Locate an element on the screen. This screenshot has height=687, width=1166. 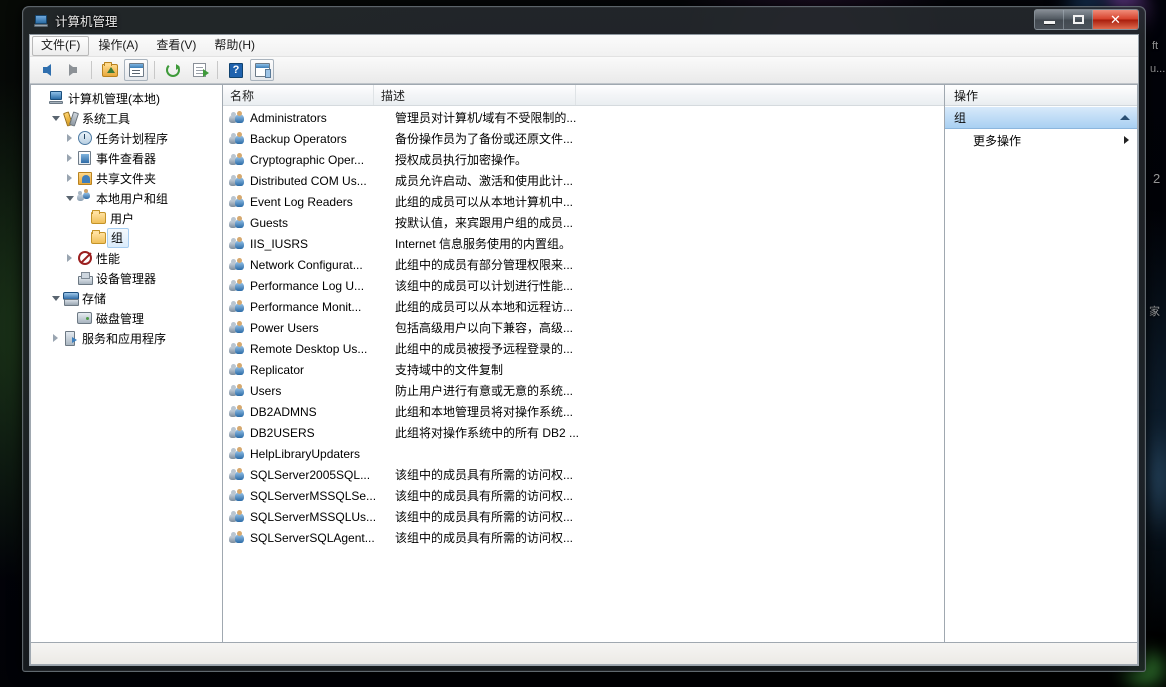
desktop-text-fragment: ft is located at coordinates (1155, 46).